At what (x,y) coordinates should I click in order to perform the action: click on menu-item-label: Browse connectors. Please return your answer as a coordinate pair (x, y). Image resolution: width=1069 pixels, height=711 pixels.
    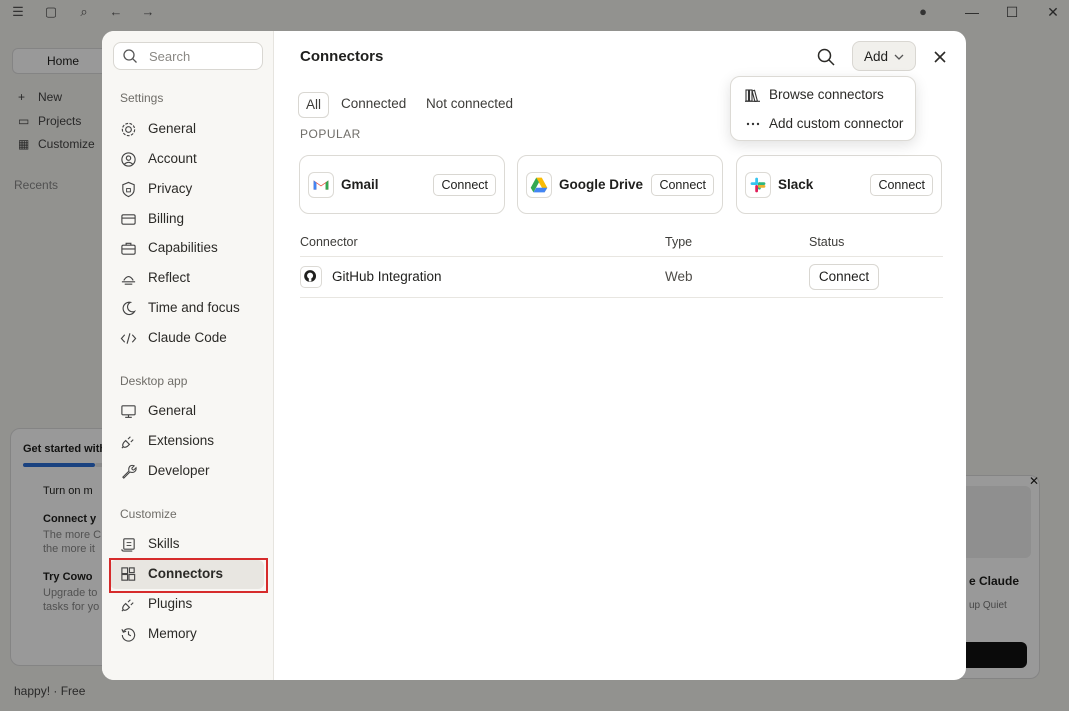
    Looking at the image, I should click on (826, 94).